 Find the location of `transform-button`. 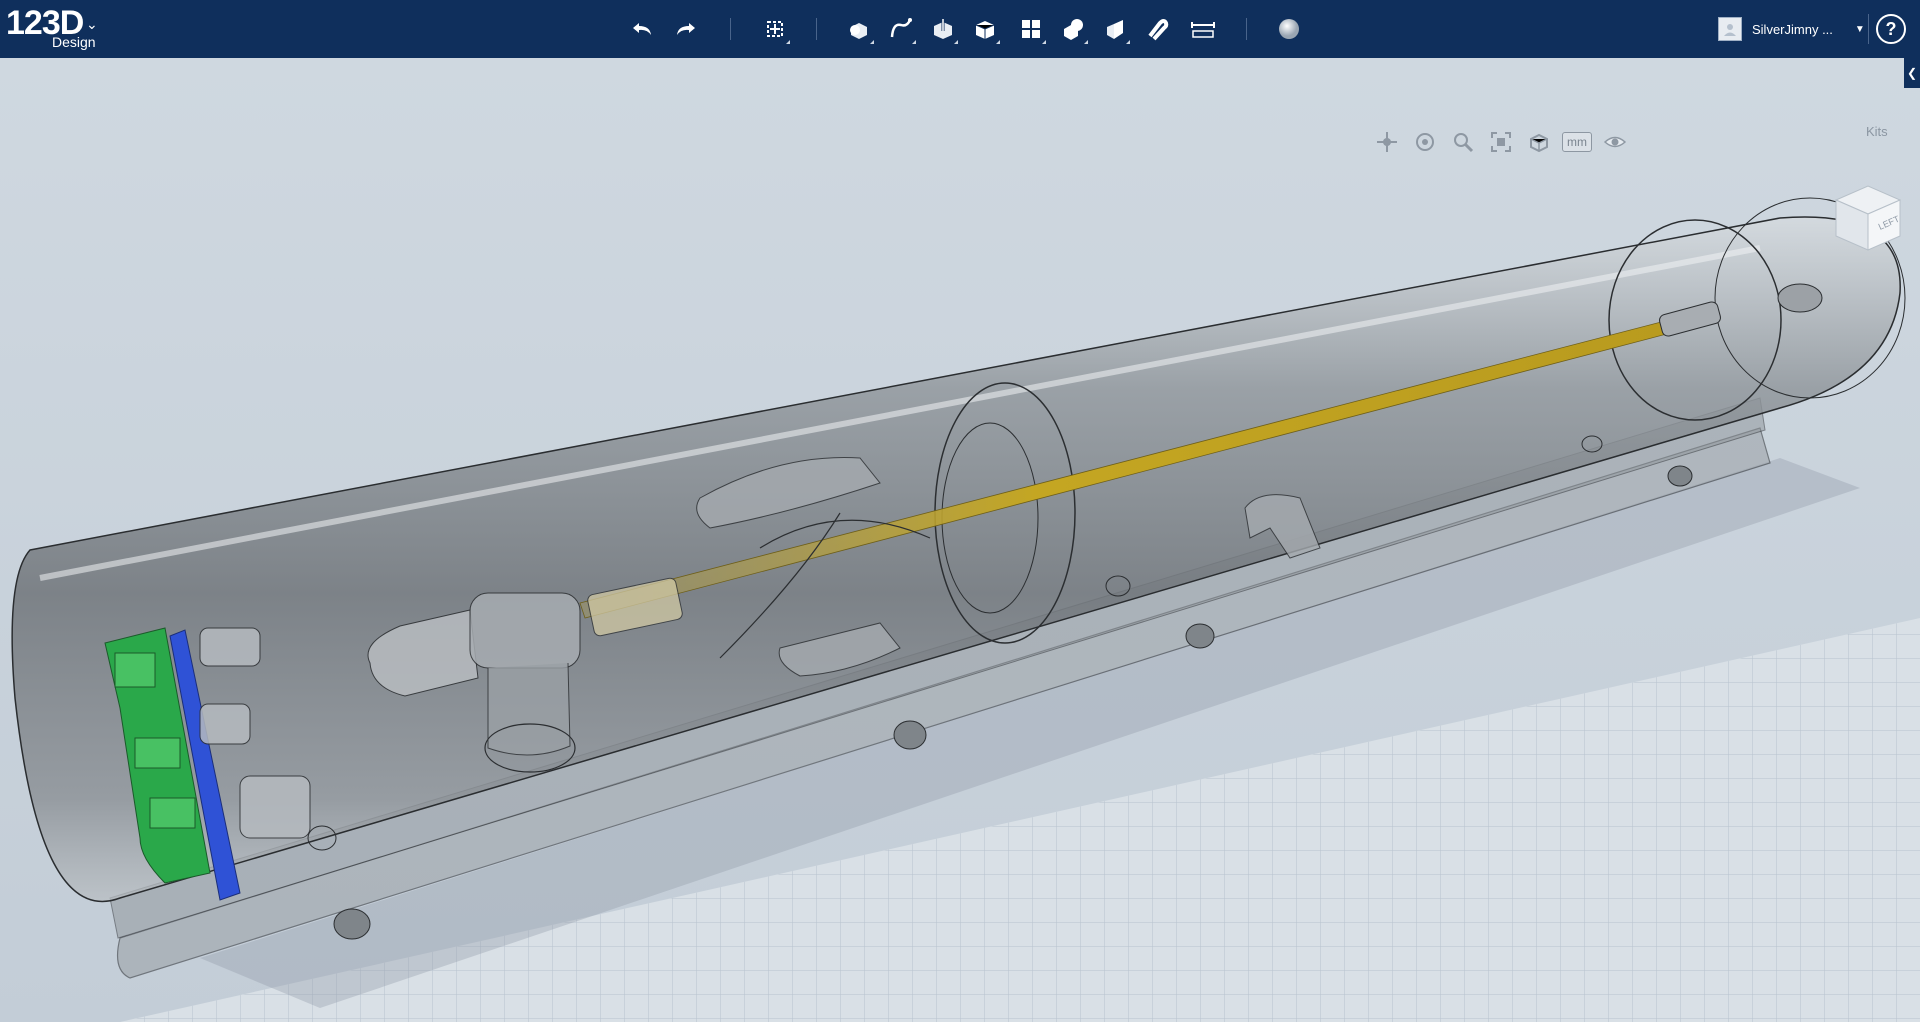

transform-button is located at coordinates (775, 29).